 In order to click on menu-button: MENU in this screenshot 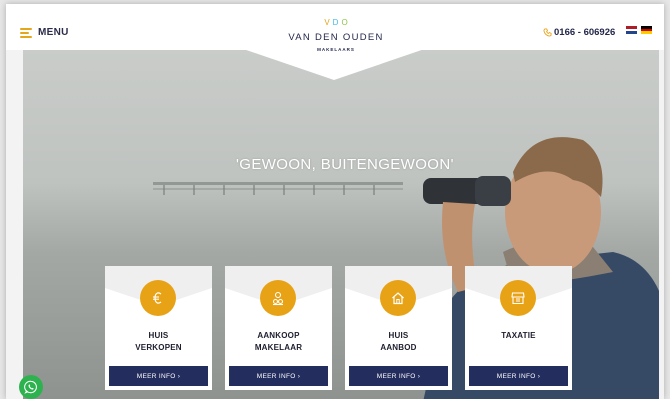, I will do `click(44, 32)`.